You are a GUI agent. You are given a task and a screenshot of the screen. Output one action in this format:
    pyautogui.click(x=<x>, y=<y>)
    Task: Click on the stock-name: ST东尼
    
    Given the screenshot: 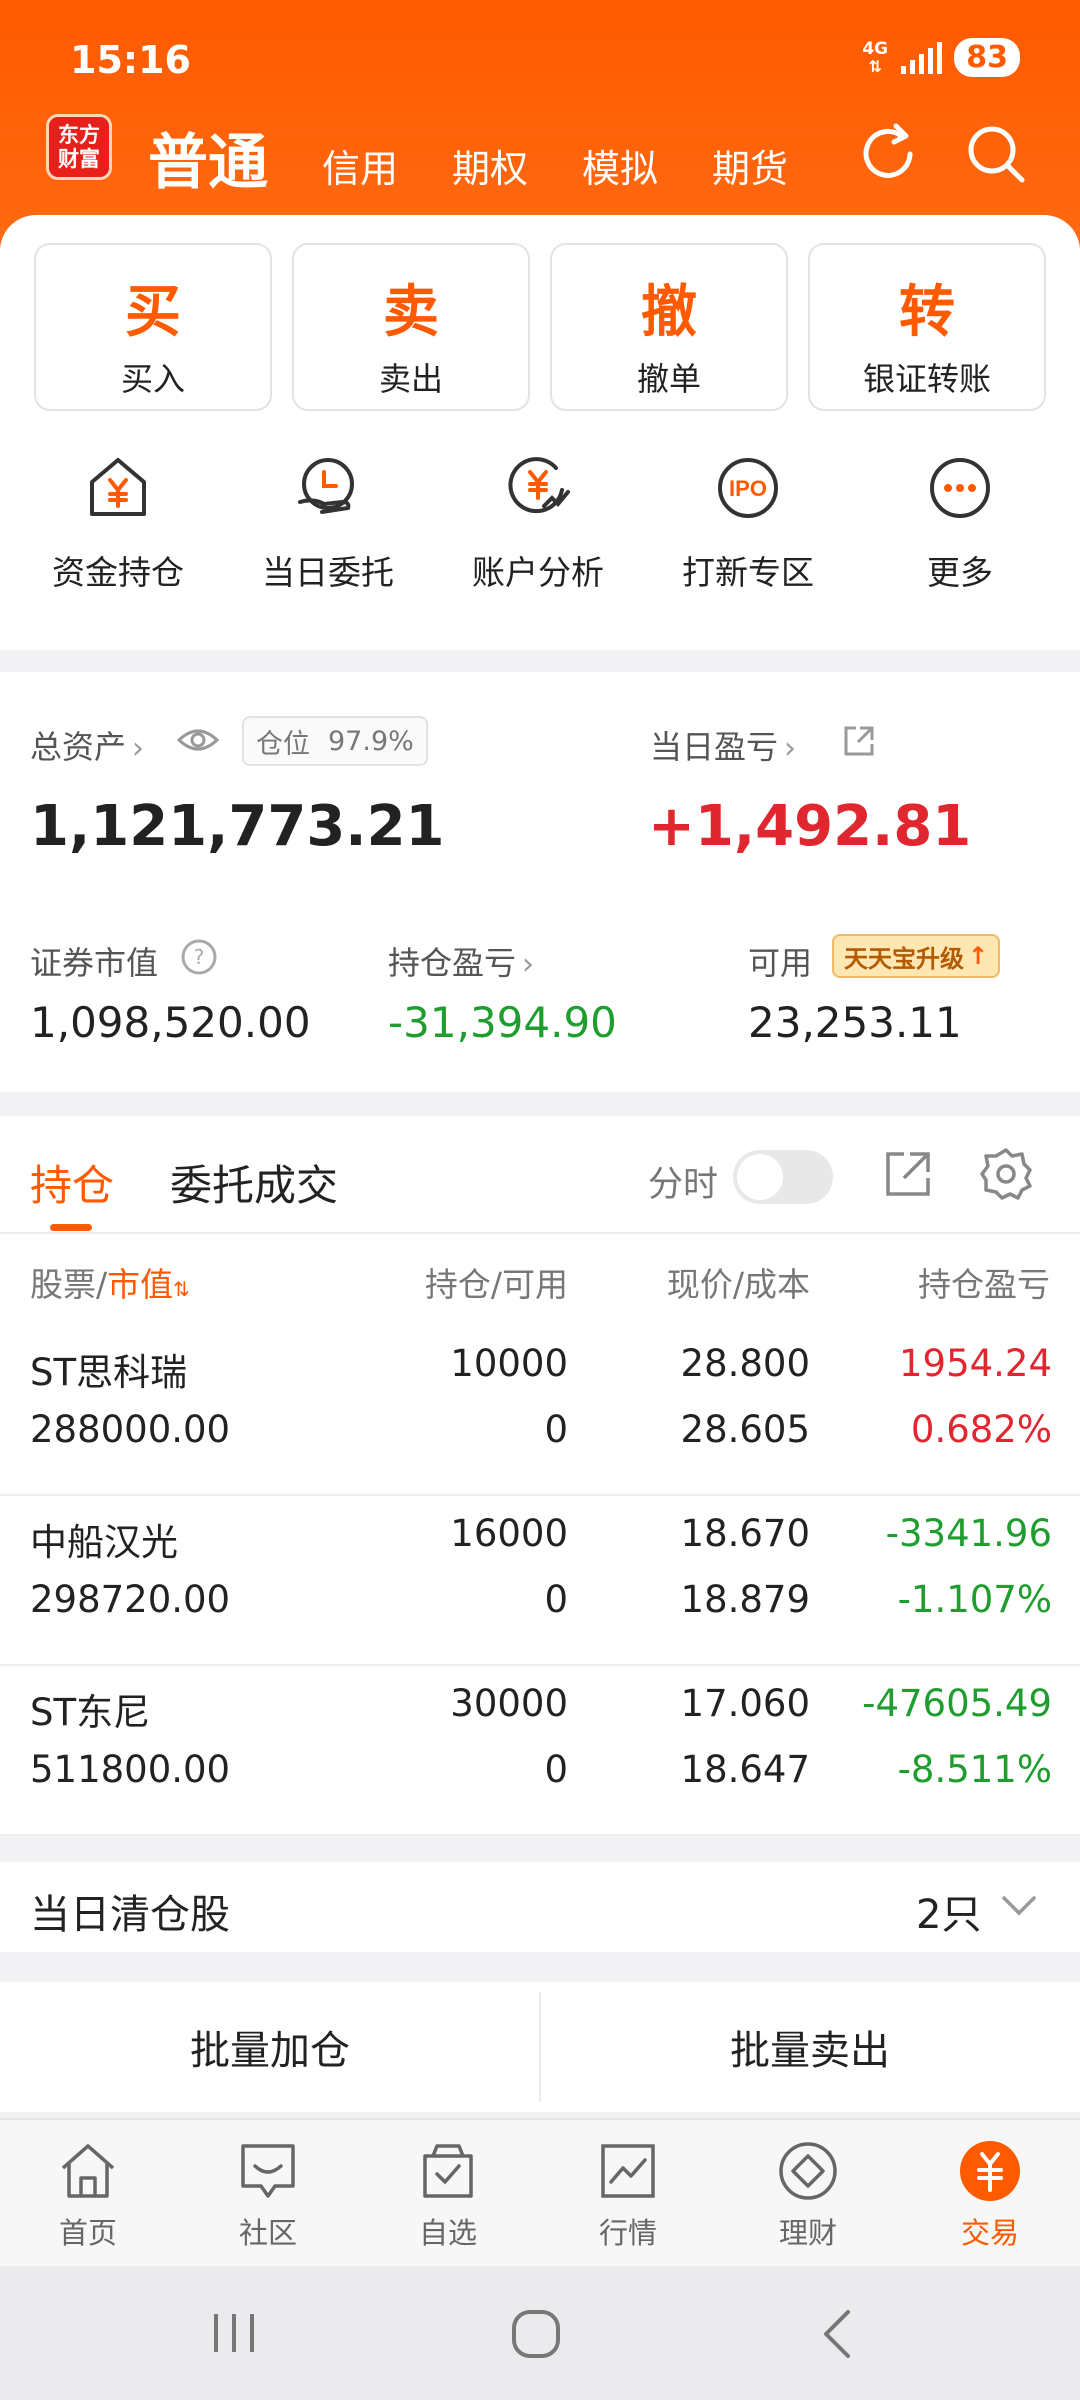 What is the action you would take?
    pyautogui.click(x=90, y=1712)
    